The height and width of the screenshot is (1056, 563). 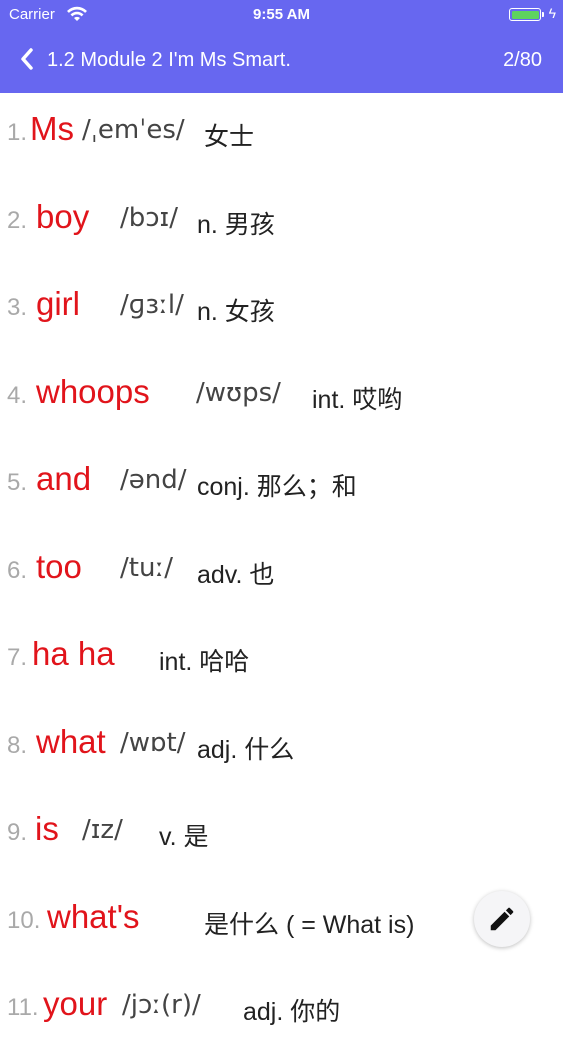 I want to click on nav-bar: 1.2 Module 2 I'm Ms Smart. 2/80, so click(x=281, y=60).